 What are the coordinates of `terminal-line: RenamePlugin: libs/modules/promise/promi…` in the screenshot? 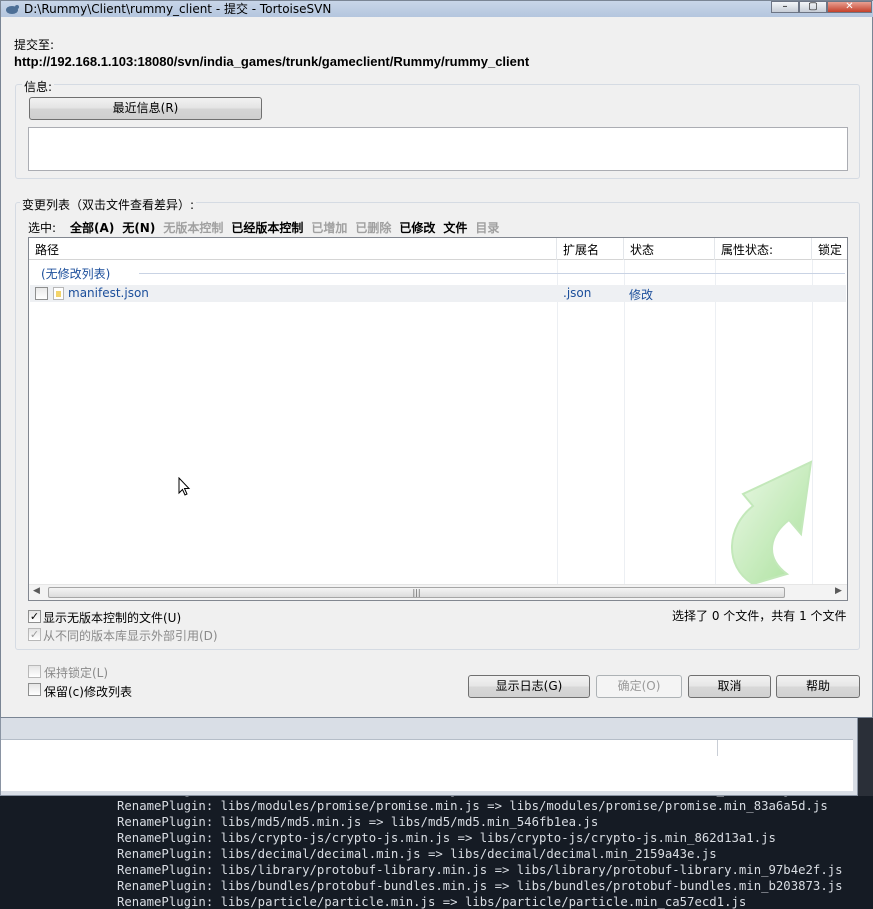 It's located at (472, 806).